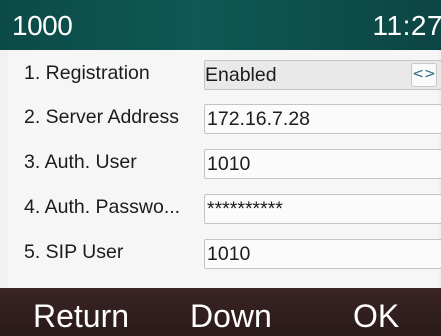 The width and height of the screenshot is (441, 336). I want to click on auth-password-input: **********, so click(322, 209).